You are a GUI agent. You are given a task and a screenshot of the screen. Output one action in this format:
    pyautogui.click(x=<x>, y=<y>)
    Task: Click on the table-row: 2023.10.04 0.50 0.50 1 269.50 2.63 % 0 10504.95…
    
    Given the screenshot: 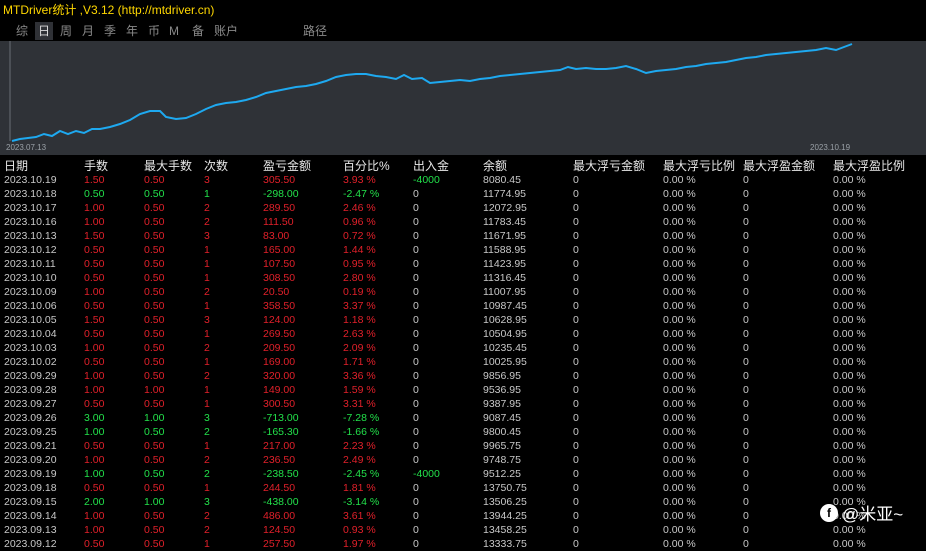 What is the action you would take?
    pyautogui.click(x=463, y=334)
    